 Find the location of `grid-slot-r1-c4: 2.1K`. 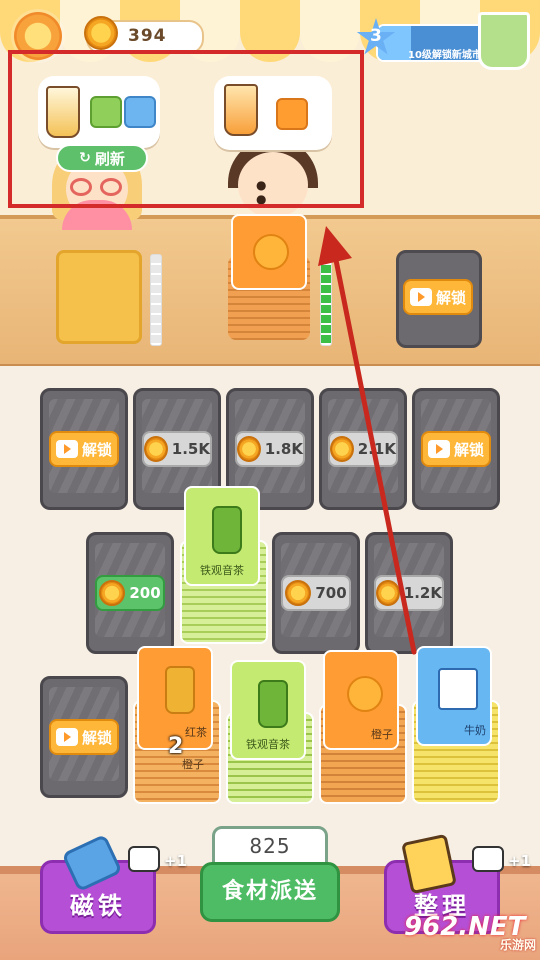

grid-slot-r1-c4: 2.1K is located at coordinates (363, 449).